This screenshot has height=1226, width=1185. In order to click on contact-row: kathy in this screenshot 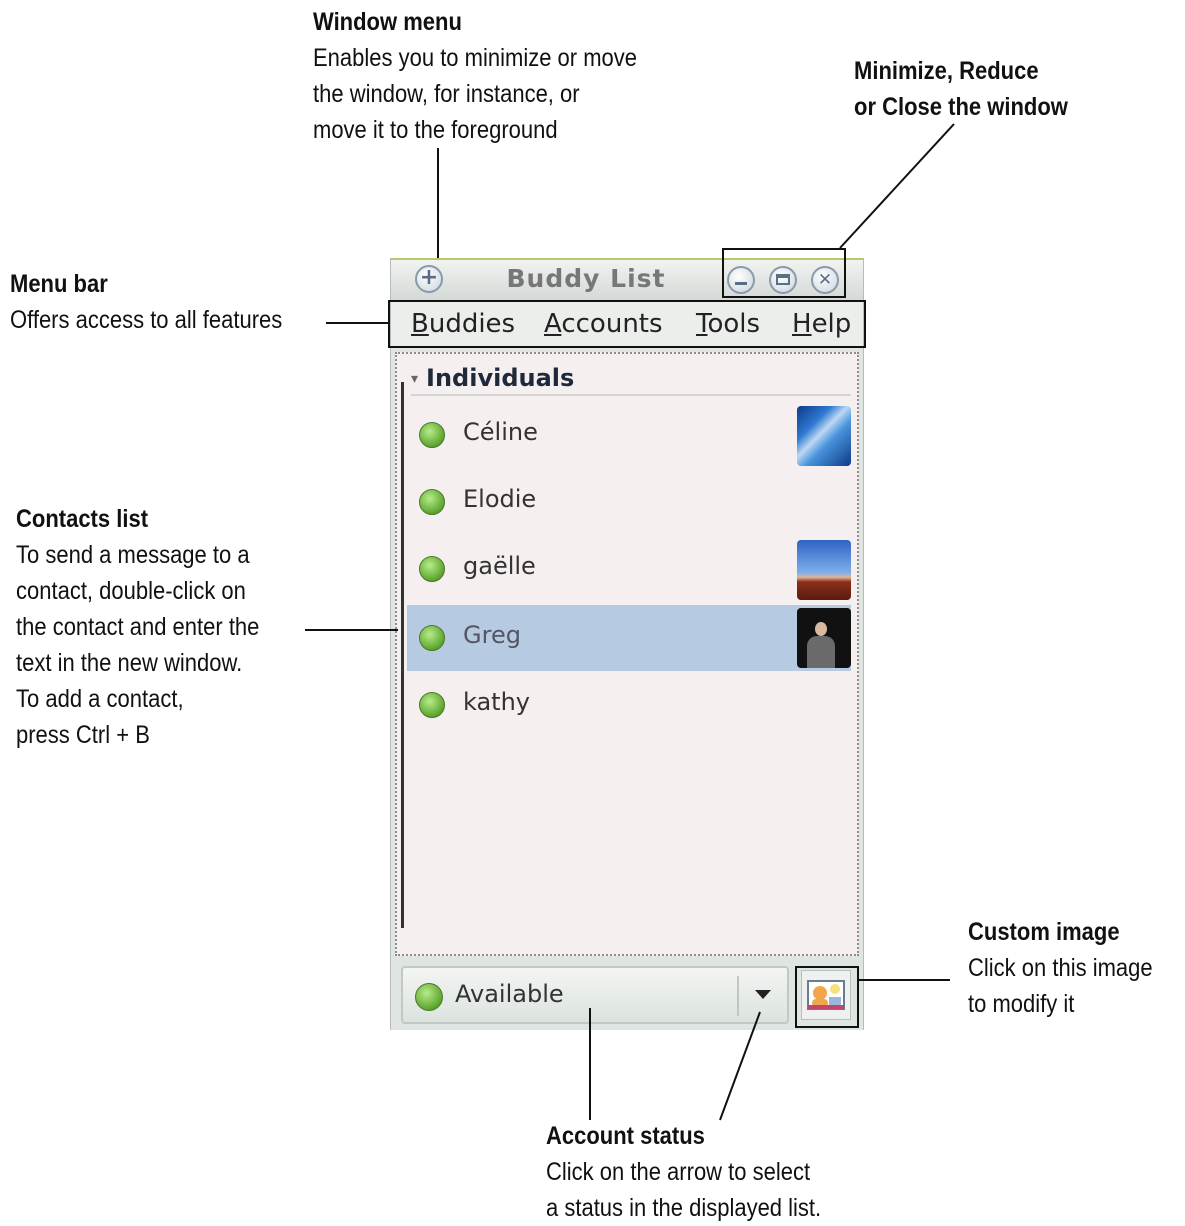, I will do `click(629, 705)`.